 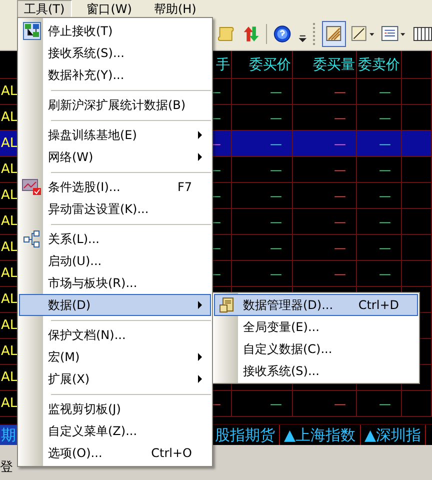 What do you see at coordinates (175, 9) in the screenshot?
I see `menu-bar-item: 帮助(H)` at bounding box center [175, 9].